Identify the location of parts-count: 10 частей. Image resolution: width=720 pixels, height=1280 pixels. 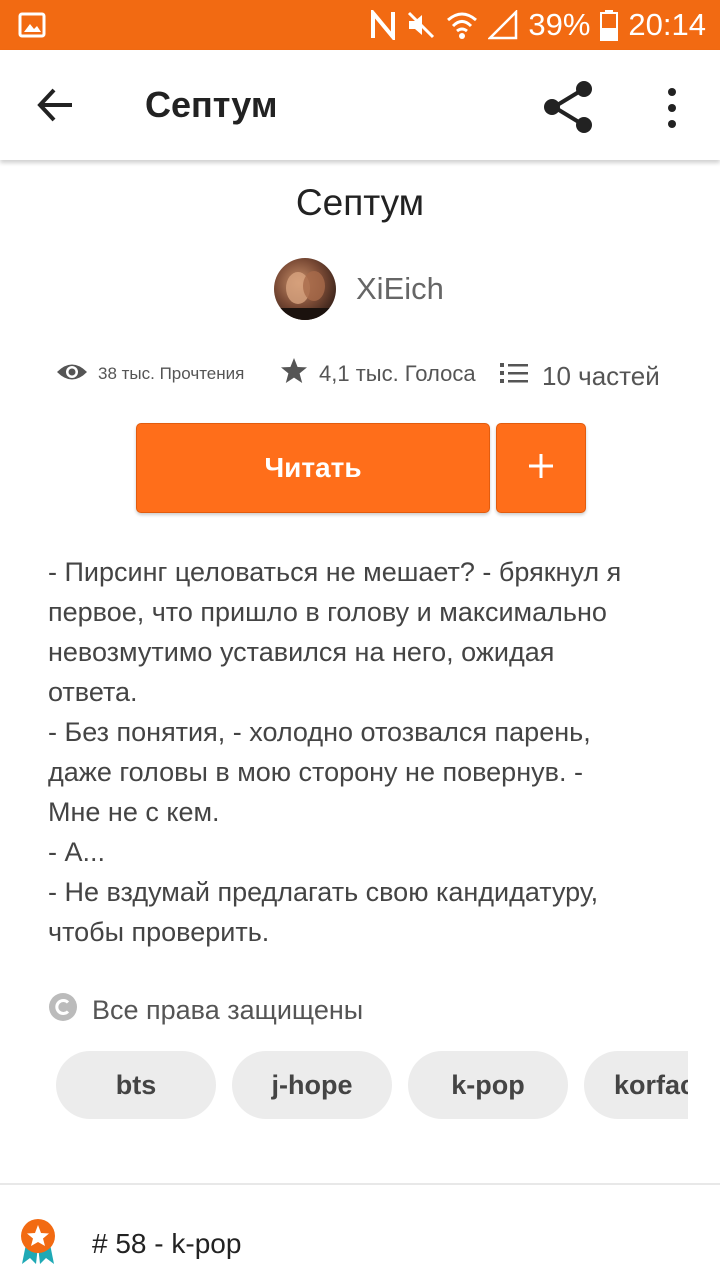
(601, 375).